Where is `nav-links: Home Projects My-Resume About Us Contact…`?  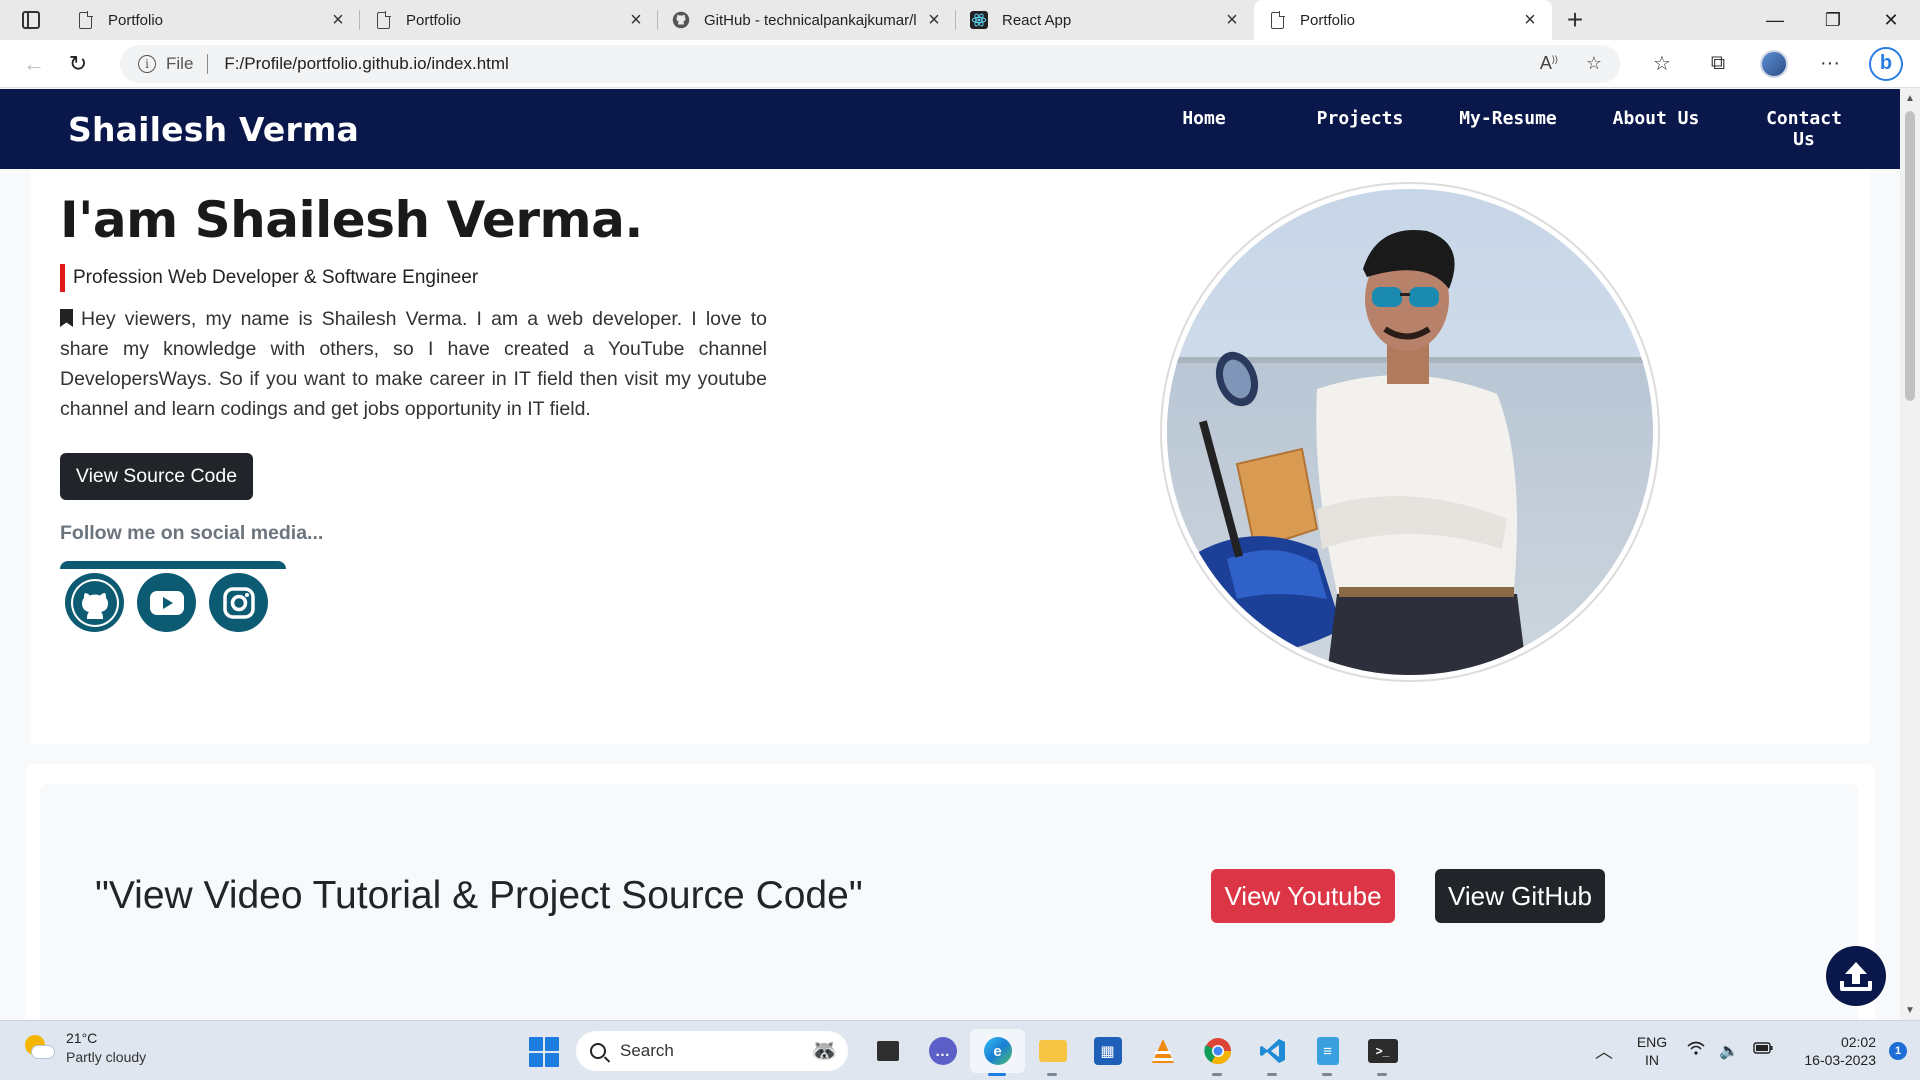
nav-links: Home Projects My-Resume About Us Contact… is located at coordinates (1500, 129).